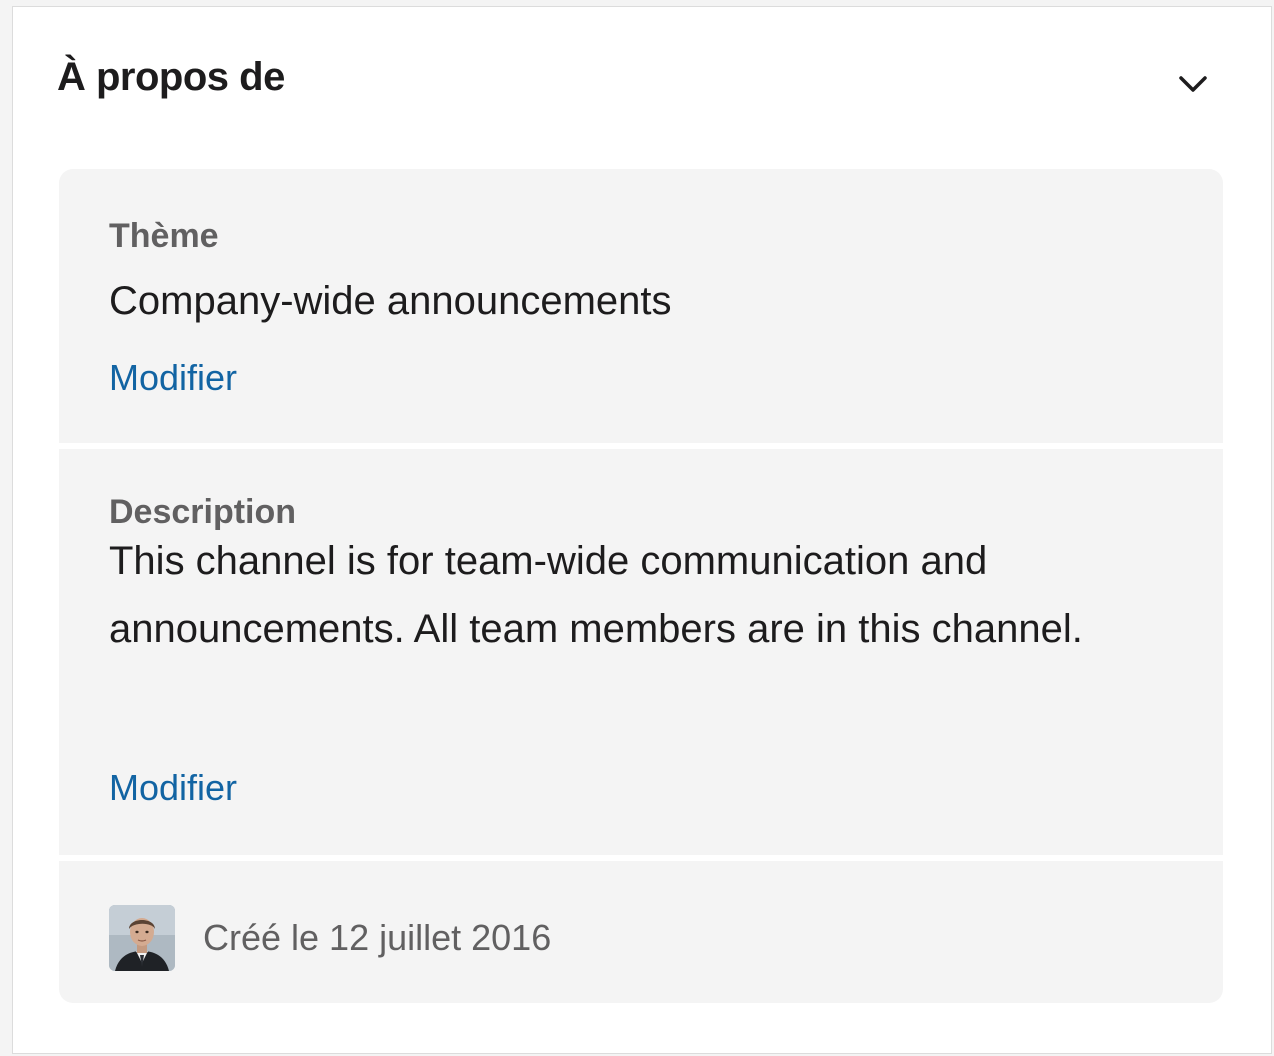 This screenshot has width=1274, height=1056. I want to click on about-title: À propos de, so click(171, 77).